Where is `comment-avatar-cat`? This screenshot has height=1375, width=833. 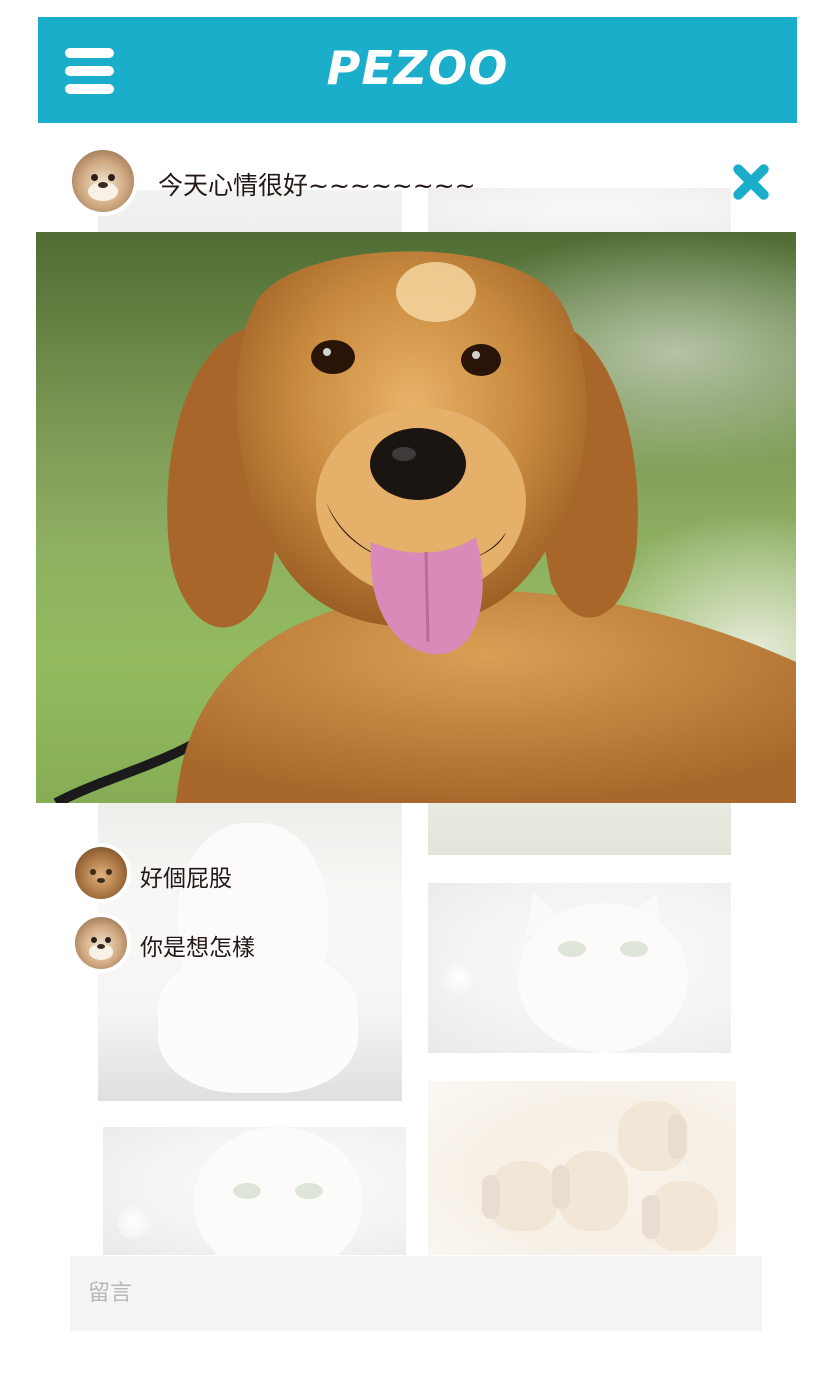
comment-avatar-cat is located at coordinates (101, 873).